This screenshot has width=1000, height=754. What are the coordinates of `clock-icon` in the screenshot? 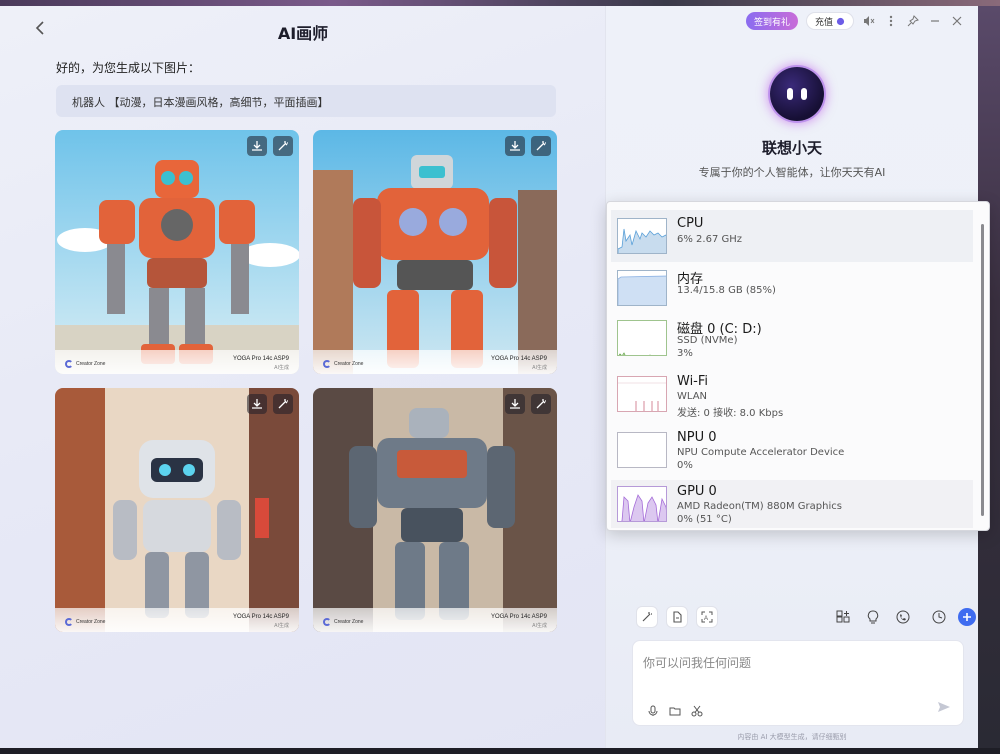 It's located at (939, 617).